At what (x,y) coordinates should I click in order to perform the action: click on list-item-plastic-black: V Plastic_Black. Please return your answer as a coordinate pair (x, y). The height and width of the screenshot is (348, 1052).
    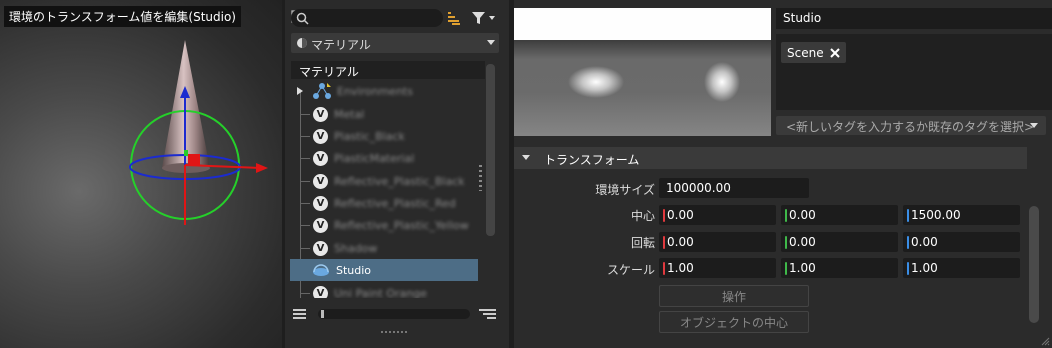
    Looking at the image, I should click on (392, 136).